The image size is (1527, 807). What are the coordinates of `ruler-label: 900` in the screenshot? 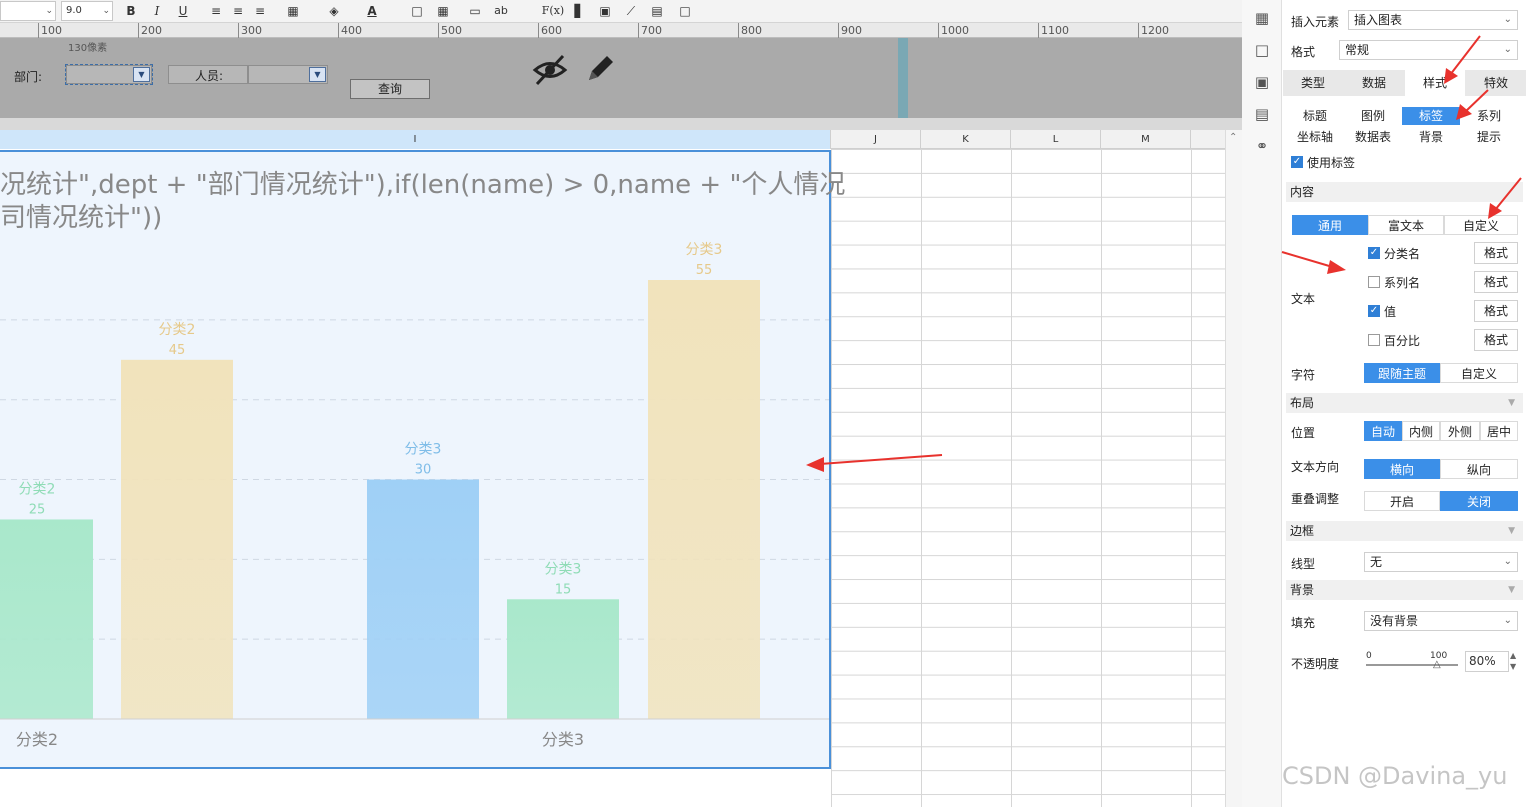 It's located at (850, 30).